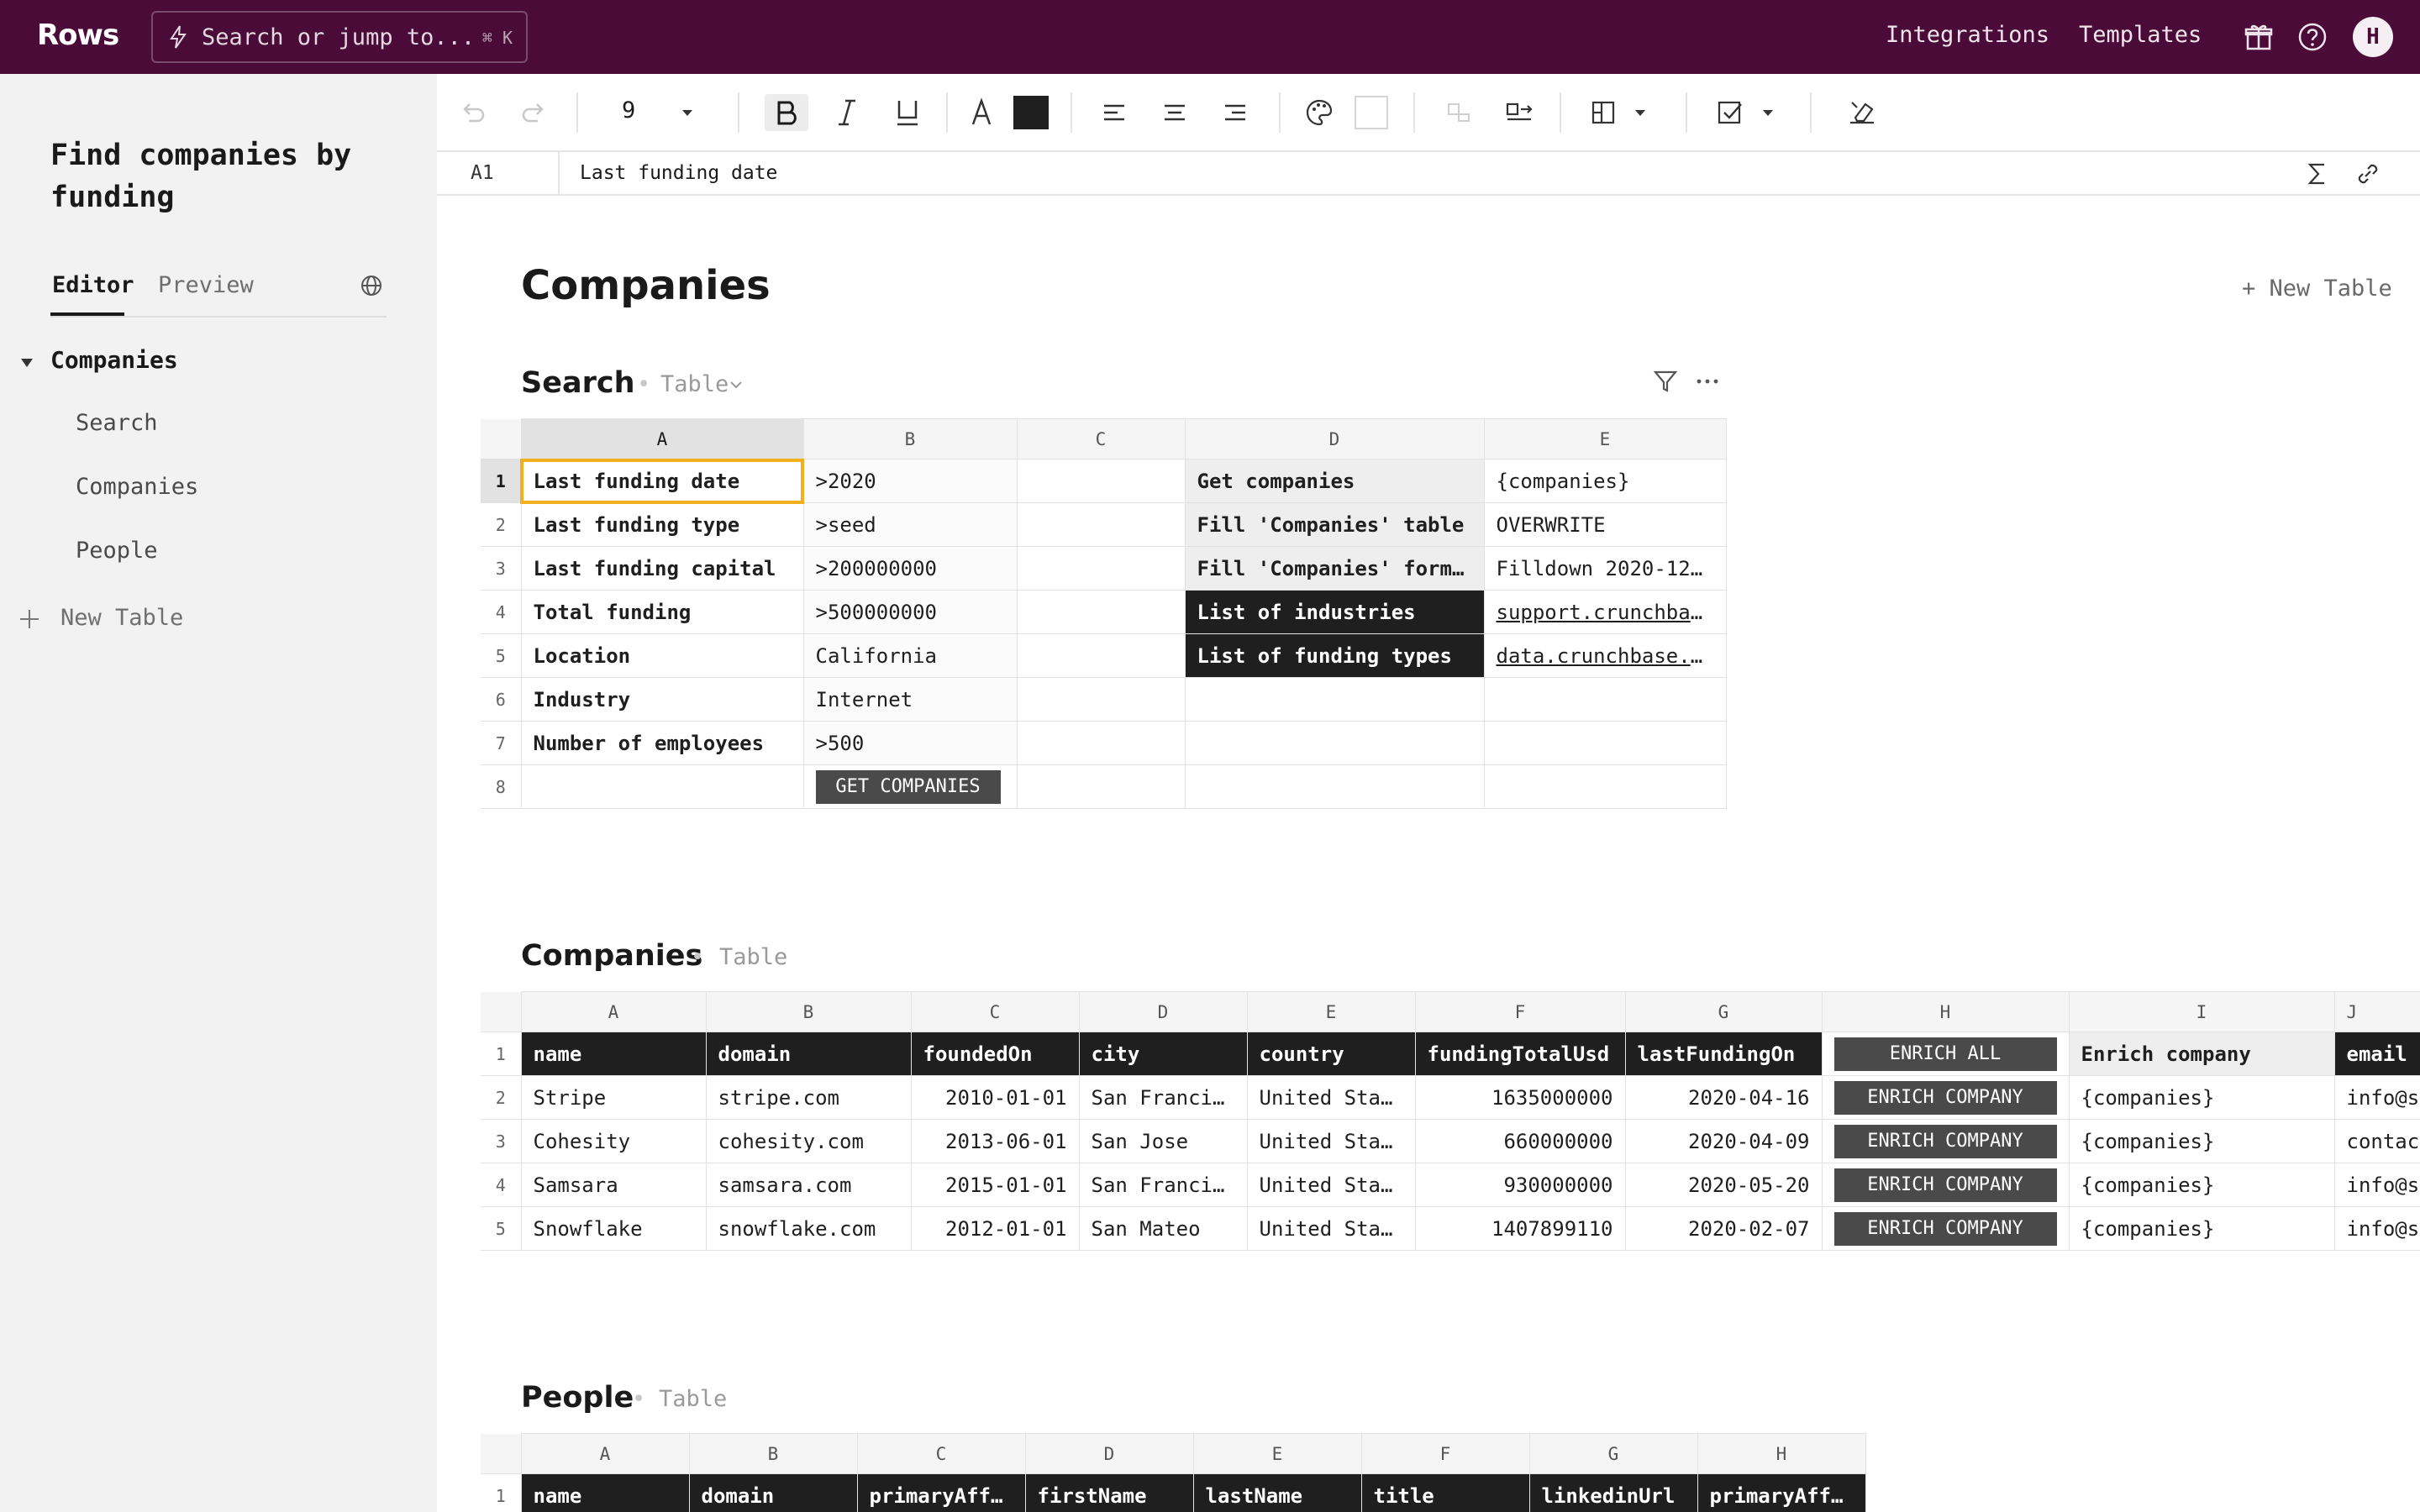 The image size is (2420, 1512). Describe the element at coordinates (1665, 381) in the screenshot. I see `filter-icon` at that location.